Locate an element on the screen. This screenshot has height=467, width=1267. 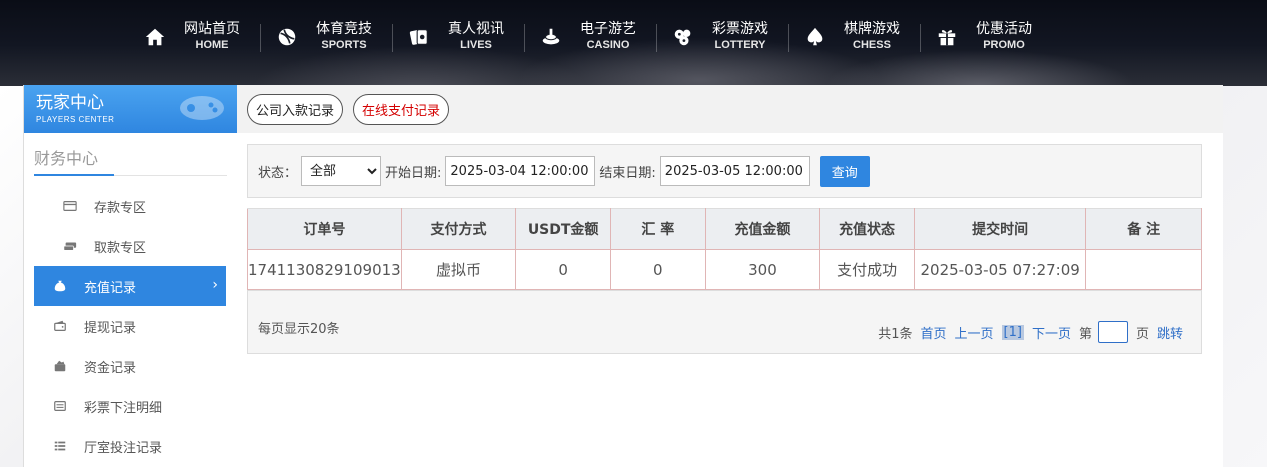
nav-casino: 电子游艺 CASINO is located at coordinates (590, 37).